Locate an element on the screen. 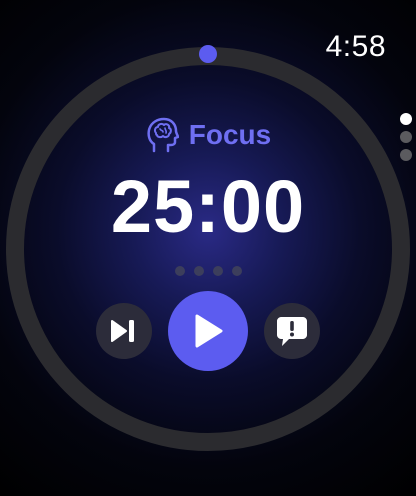 The image size is (416, 496). session-indicator is located at coordinates (208, 271).